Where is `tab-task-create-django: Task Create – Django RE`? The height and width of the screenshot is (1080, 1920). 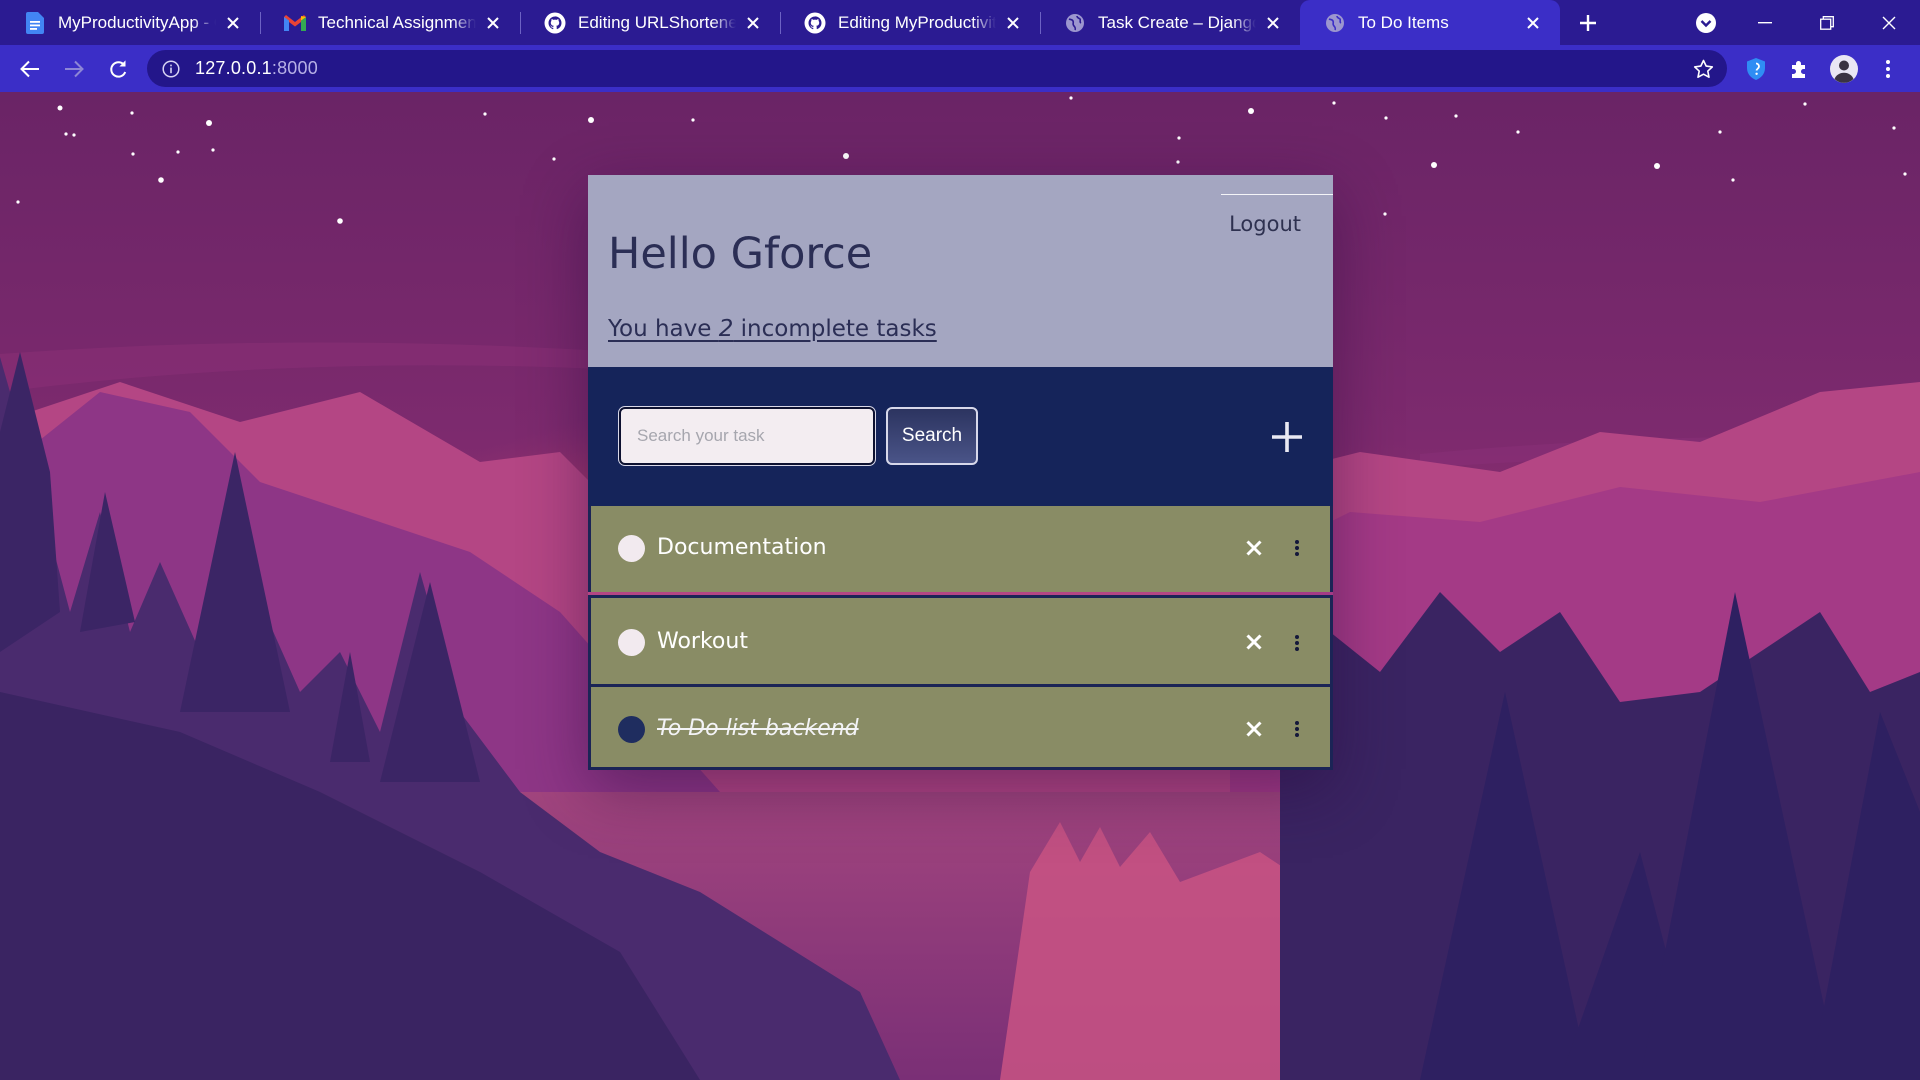 tab-task-create-django: Task Create – Django RE is located at coordinates (1170, 22).